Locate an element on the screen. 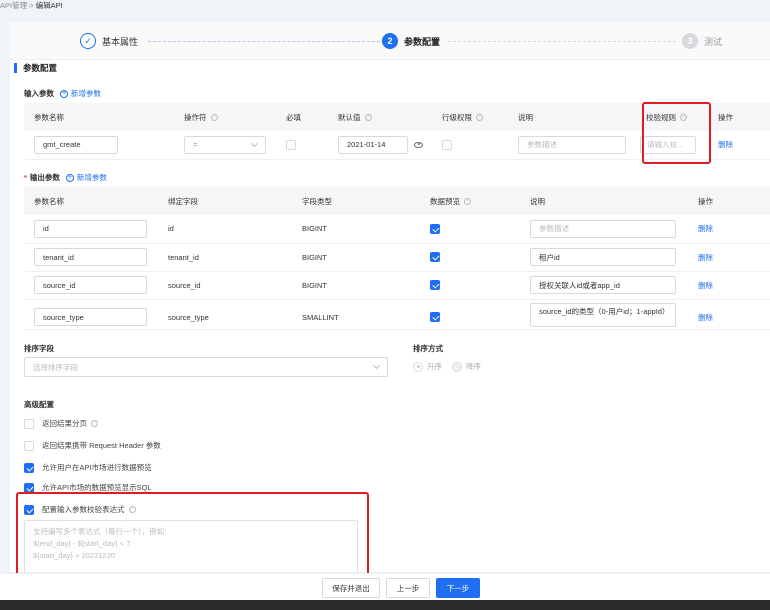  add-input-param-button: + 新增参数 is located at coordinates (80, 93).